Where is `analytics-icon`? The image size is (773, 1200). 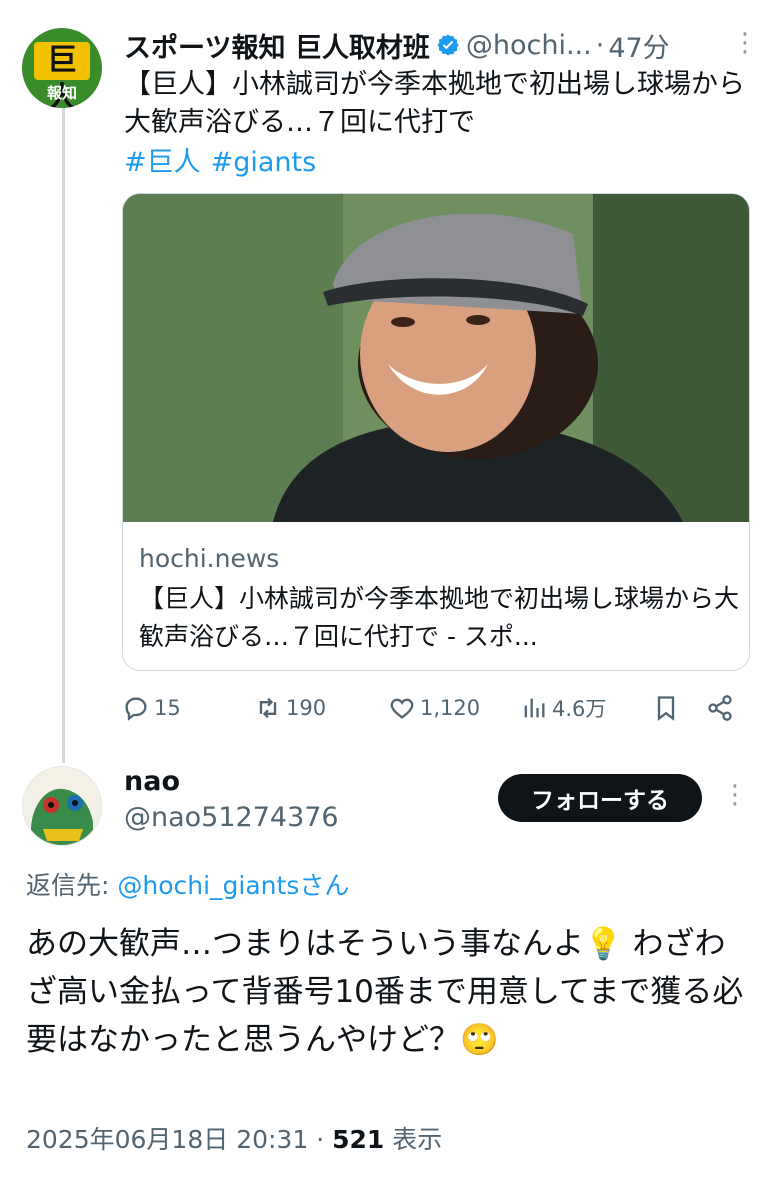
analytics-icon is located at coordinates (534, 708).